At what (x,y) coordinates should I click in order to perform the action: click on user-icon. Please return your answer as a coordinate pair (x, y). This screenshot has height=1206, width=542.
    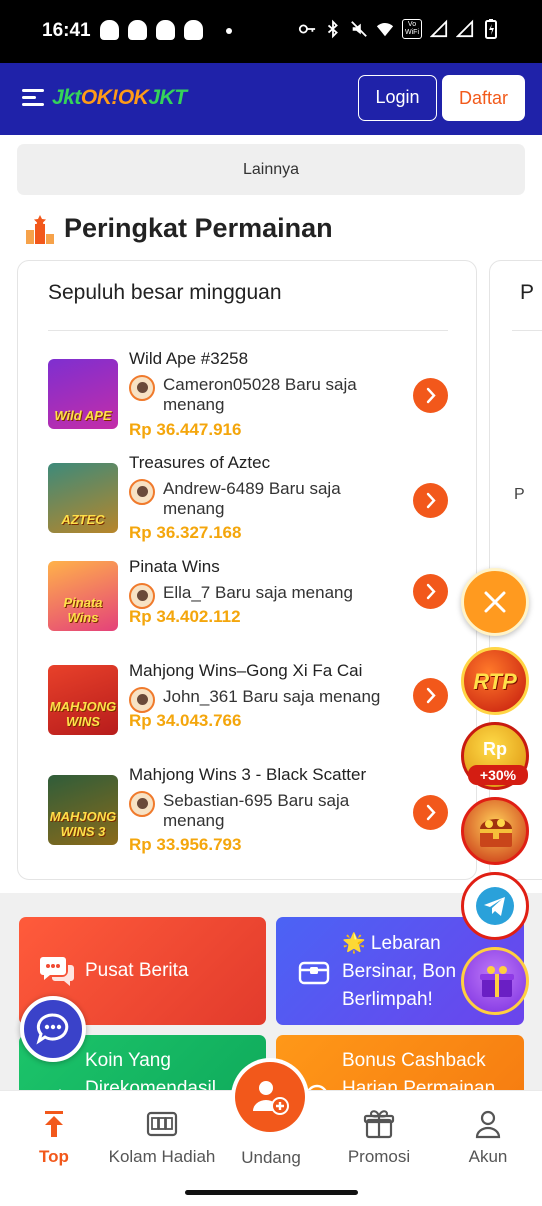
    Looking at the image, I should click on (488, 1124).